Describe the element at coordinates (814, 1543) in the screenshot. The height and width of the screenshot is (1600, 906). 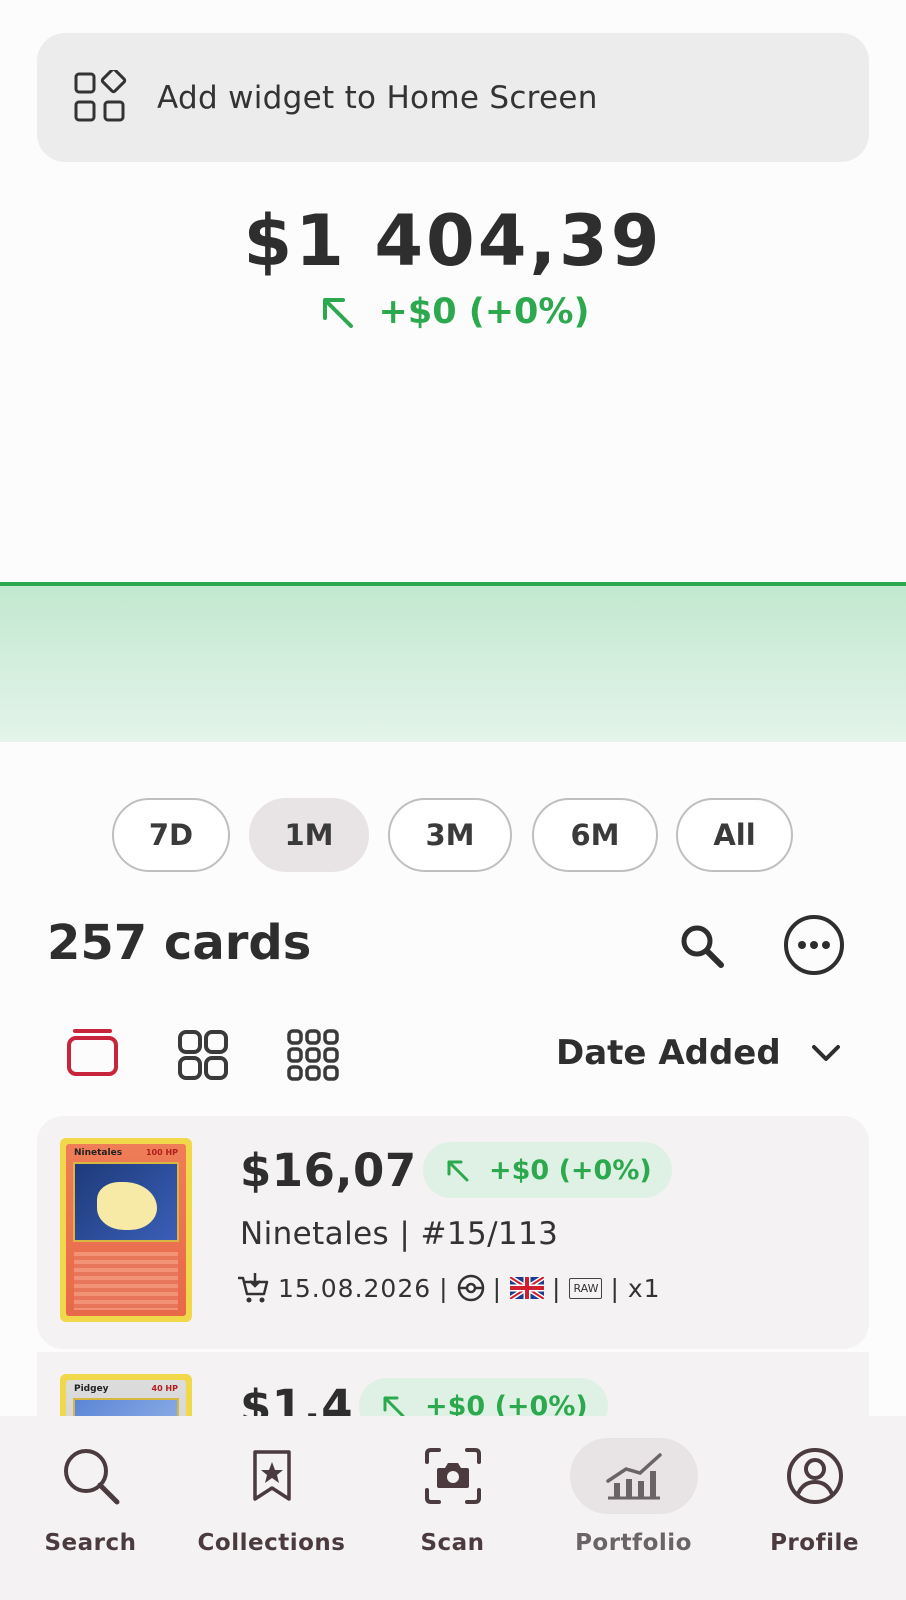
I see `nav-label: Profile` at that location.